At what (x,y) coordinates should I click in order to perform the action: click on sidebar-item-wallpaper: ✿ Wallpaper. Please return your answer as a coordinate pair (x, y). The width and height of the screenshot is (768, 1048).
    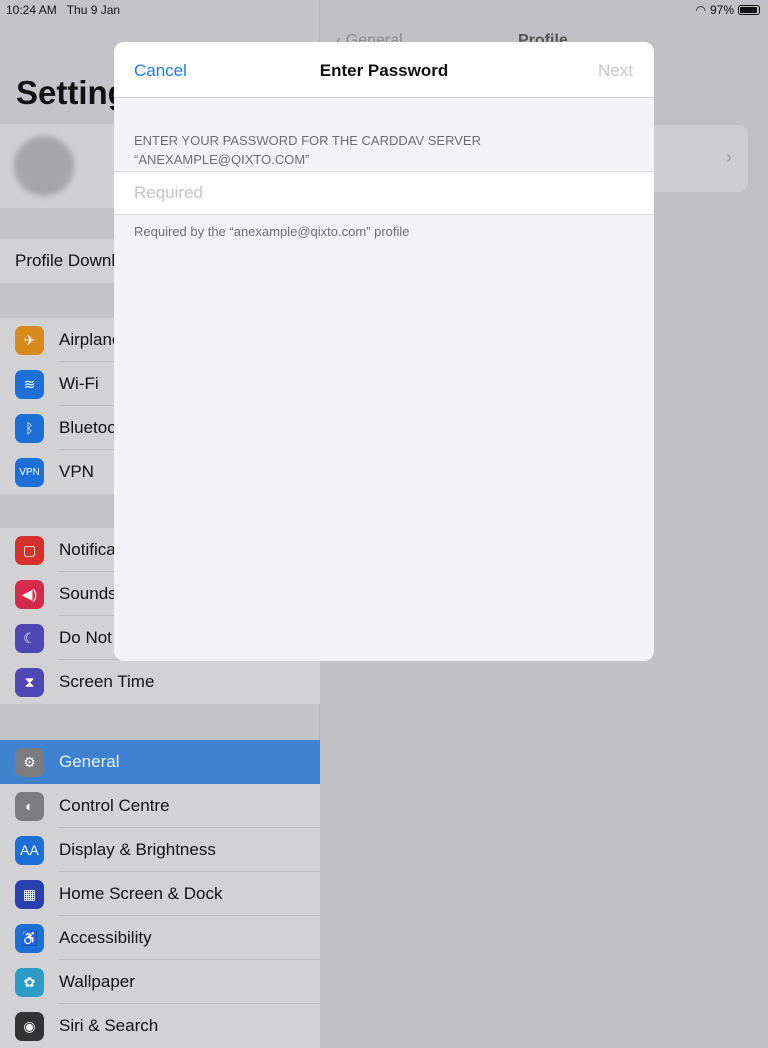
    Looking at the image, I should click on (160, 982).